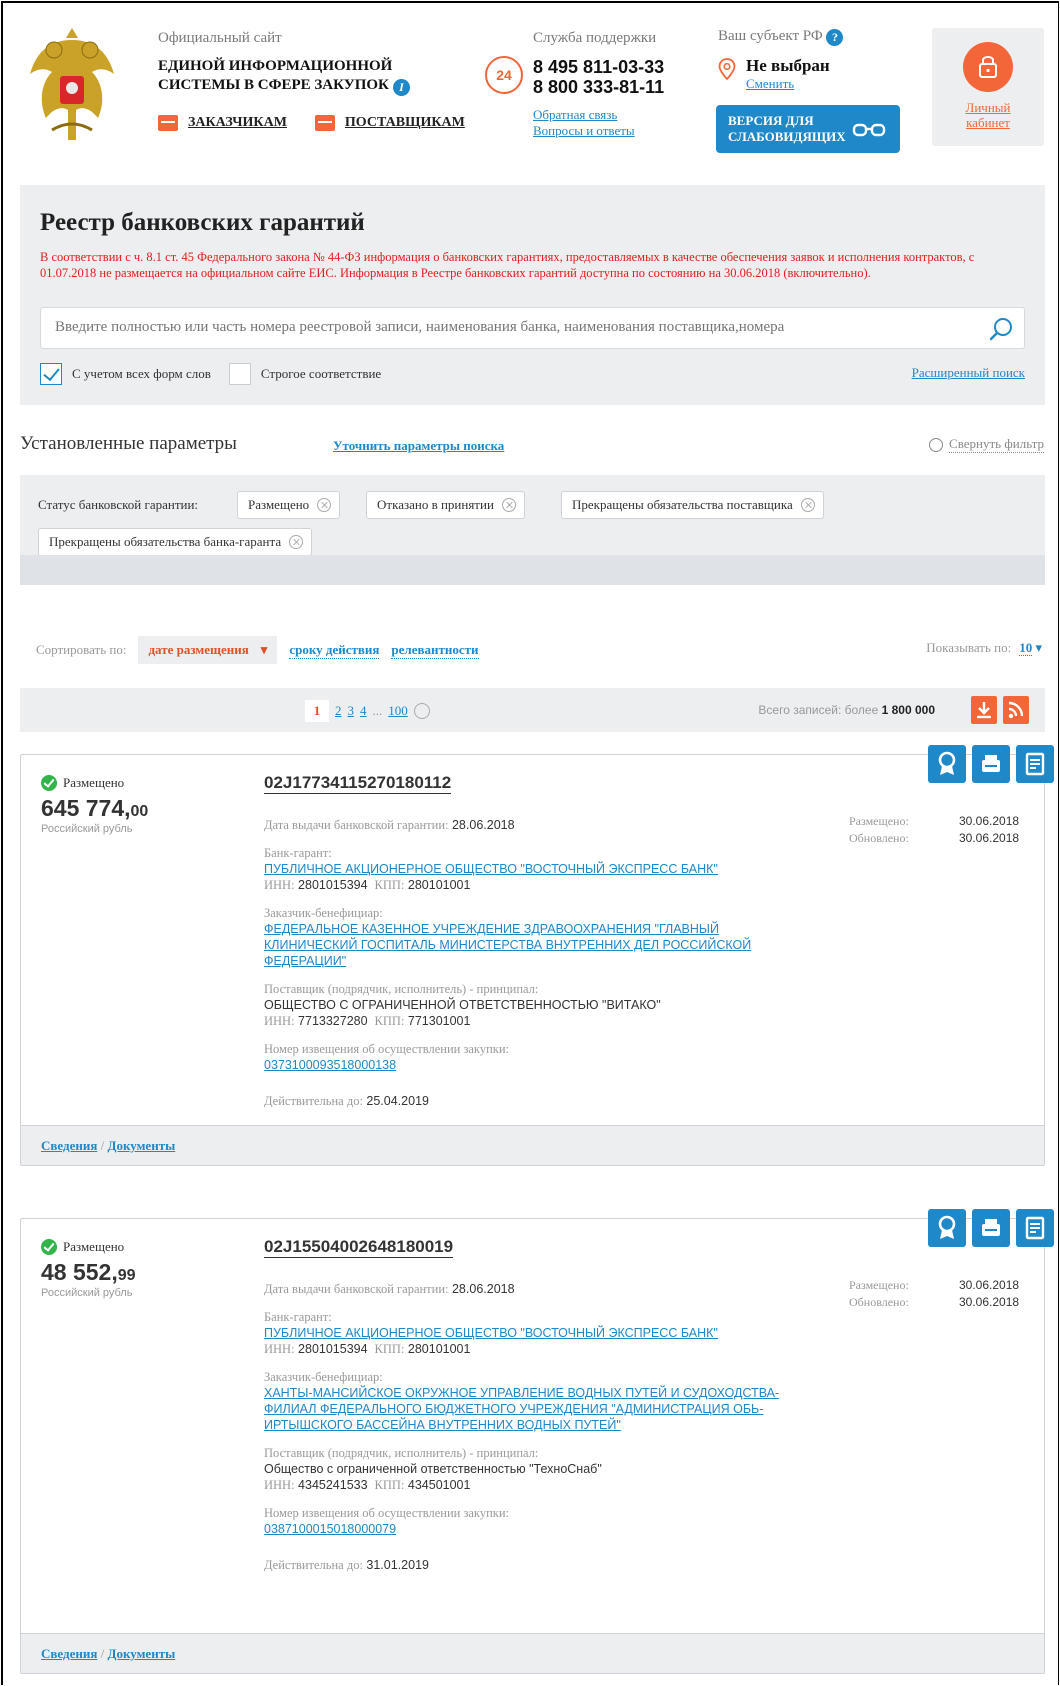 The height and width of the screenshot is (1686, 1060). I want to click on filter-tag: Размещено, so click(289, 505).